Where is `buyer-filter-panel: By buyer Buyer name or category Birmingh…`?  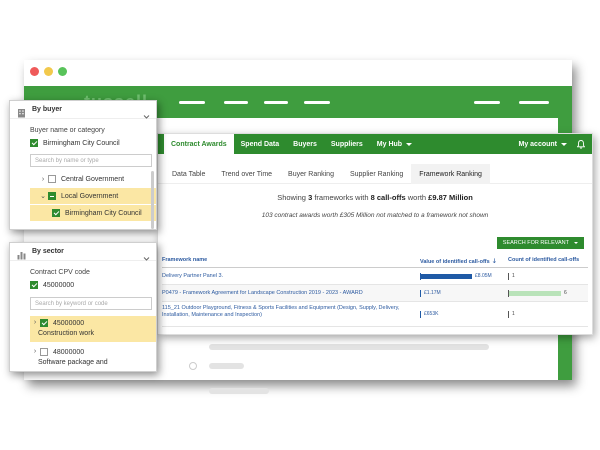
buyer-filter-panel: By buyer Buyer name or category Birmingh… is located at coordinates (83, 165).